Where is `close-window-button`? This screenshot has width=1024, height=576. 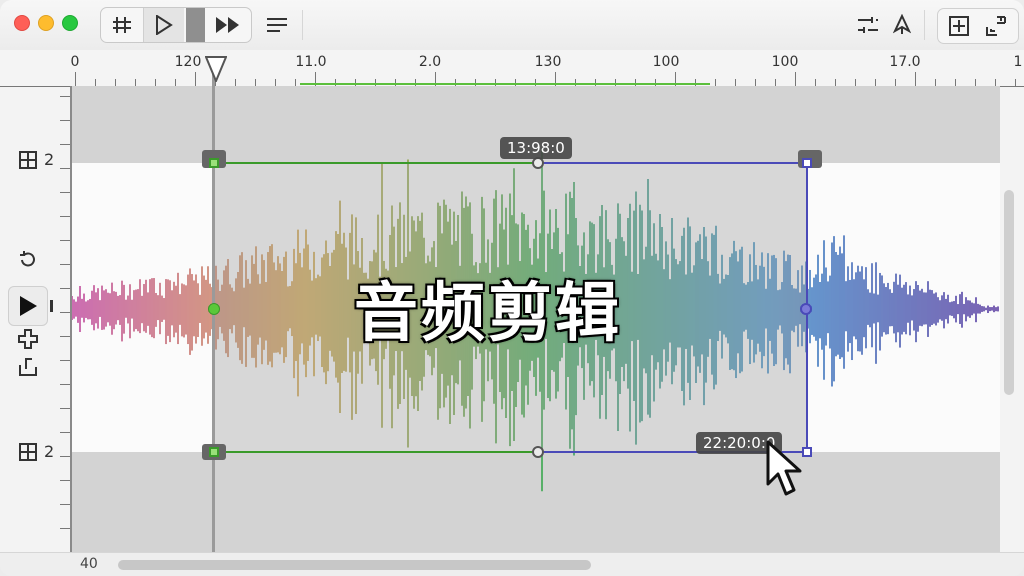 close-window-button is located at coordinates (22, 23).